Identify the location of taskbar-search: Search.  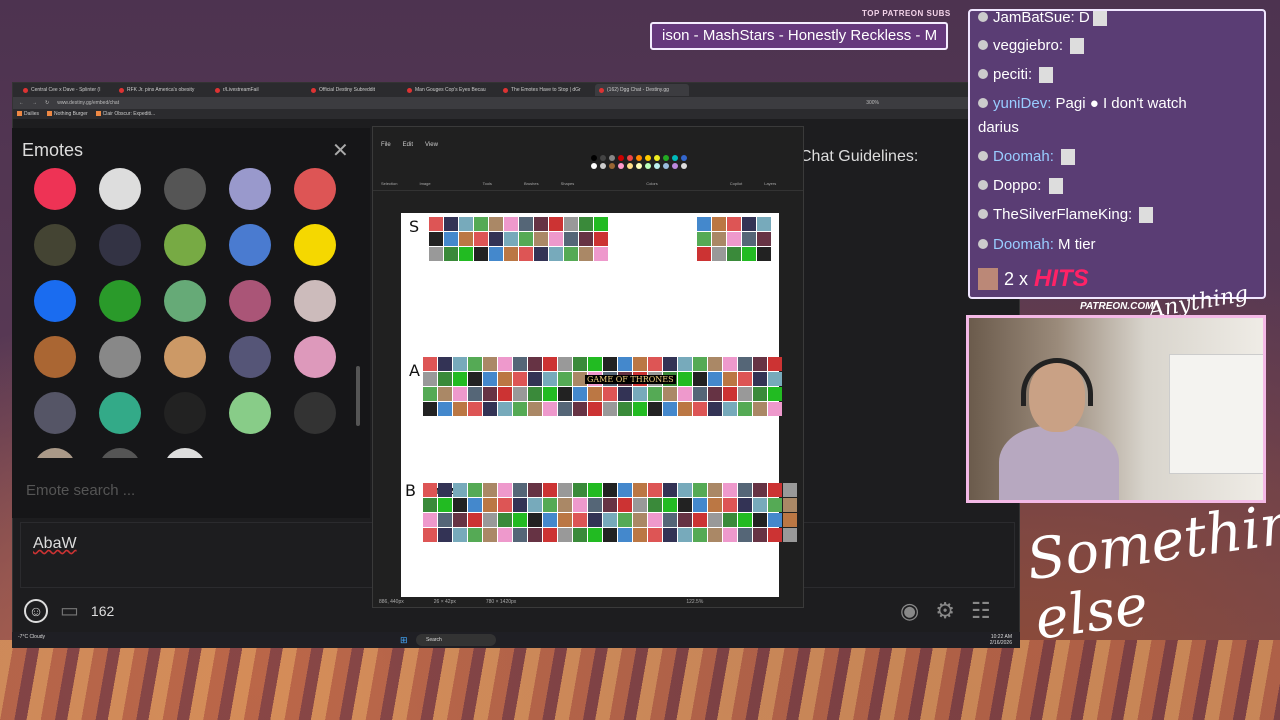
(456, 640).